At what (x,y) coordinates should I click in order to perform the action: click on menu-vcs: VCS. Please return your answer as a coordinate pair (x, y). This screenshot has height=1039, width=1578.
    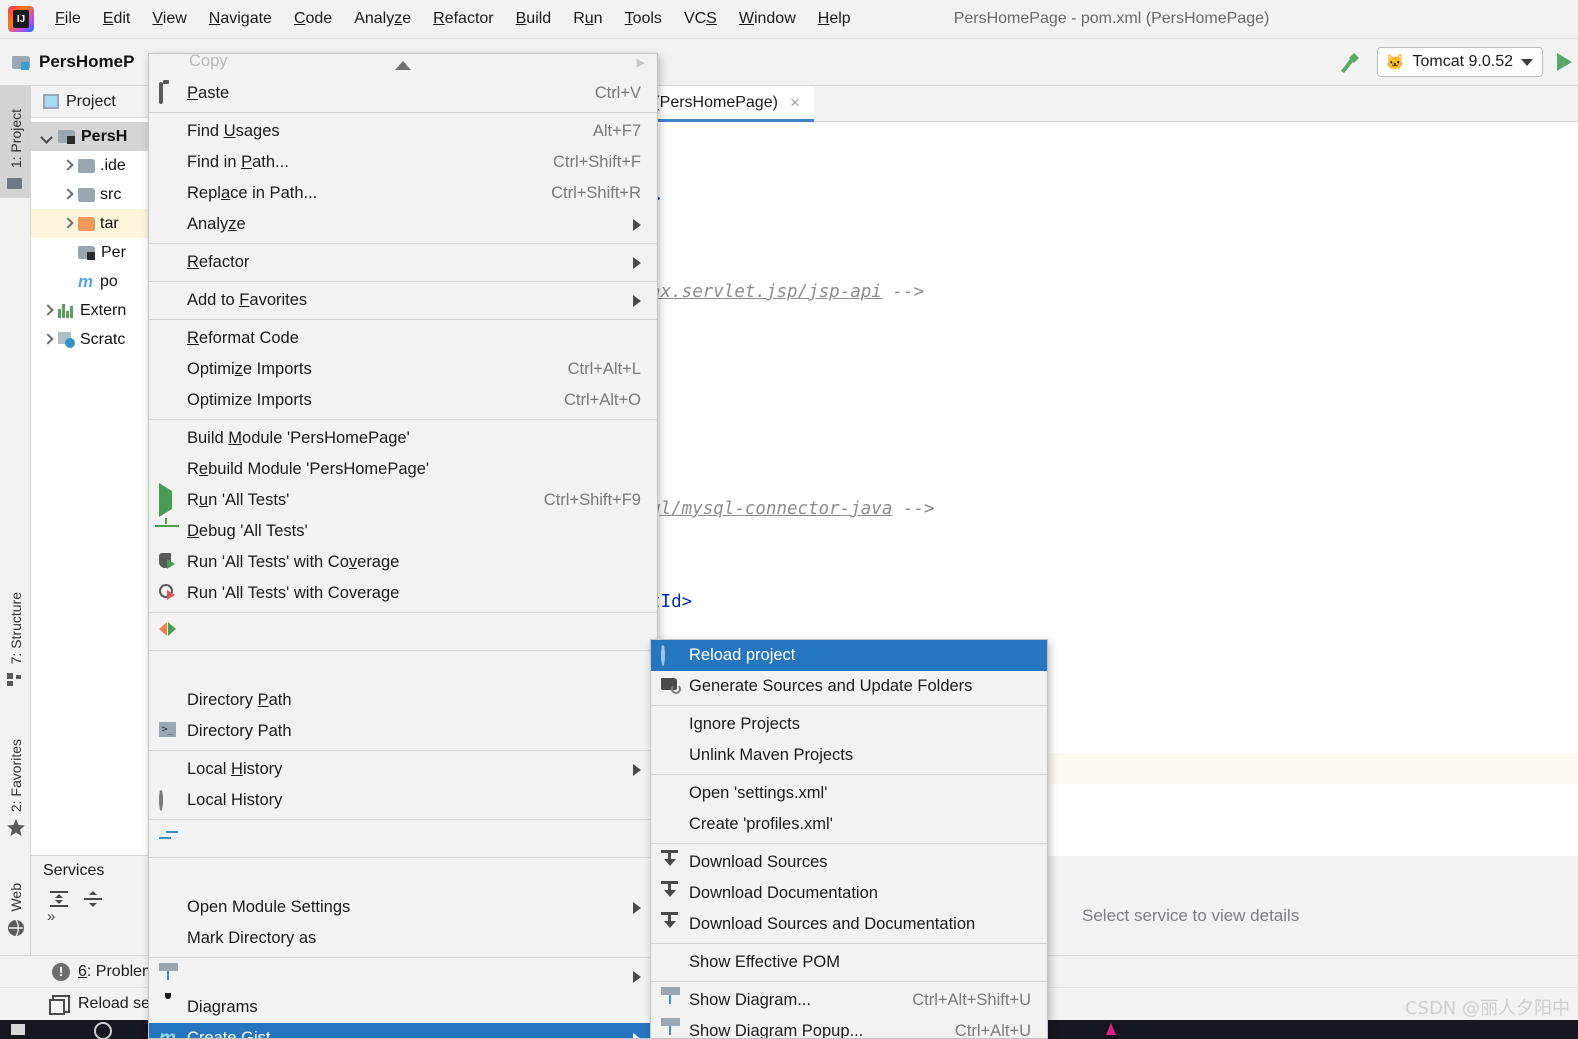
    Looking at the image, I should click on (700, 19).